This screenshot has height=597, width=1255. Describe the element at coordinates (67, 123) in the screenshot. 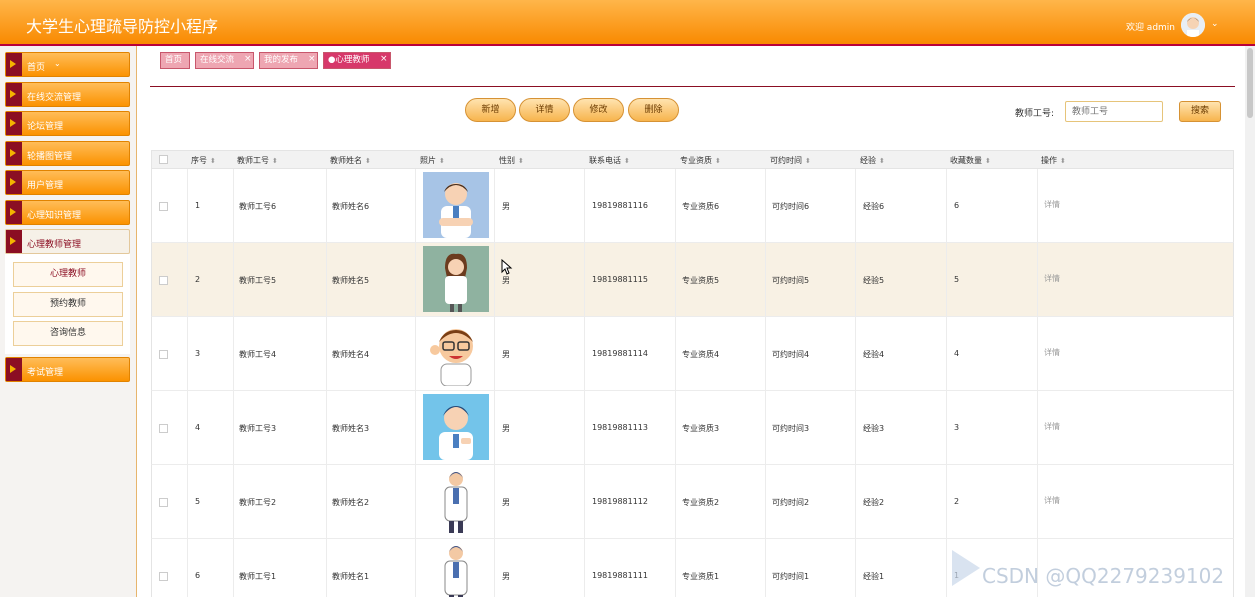

I see `sidebar-item-forum: 论坛管理` at that location.